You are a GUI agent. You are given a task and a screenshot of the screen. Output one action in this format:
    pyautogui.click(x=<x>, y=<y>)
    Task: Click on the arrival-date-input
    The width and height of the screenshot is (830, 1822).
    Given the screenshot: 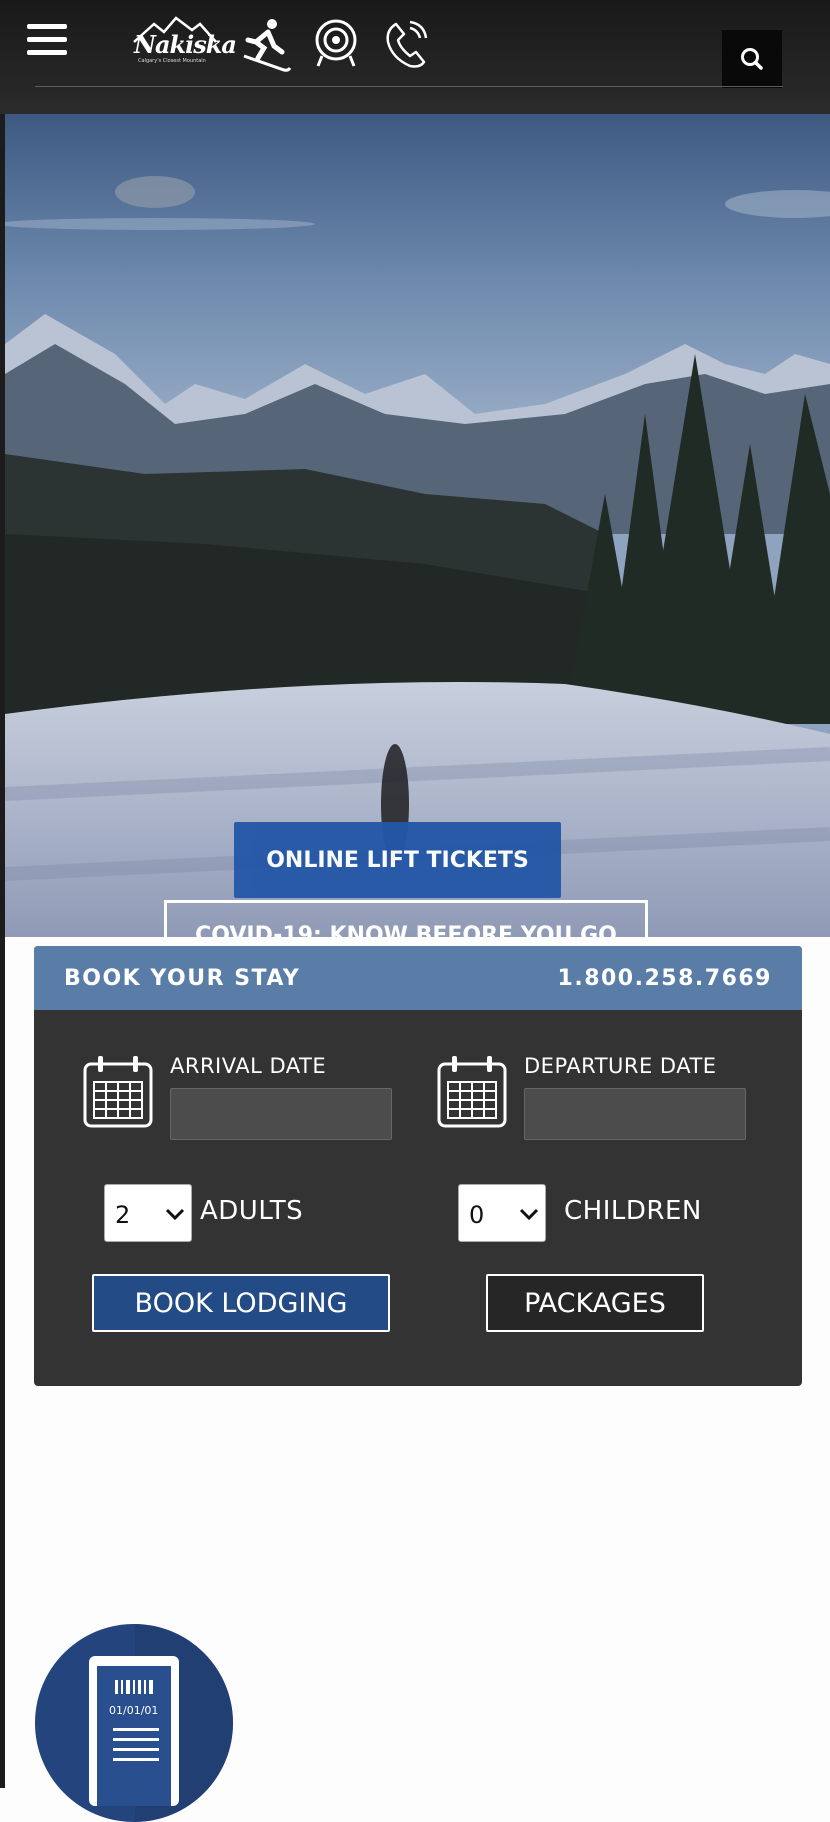 What is the action you would take?
    pyautogui.click(x=281, y=1114)
    